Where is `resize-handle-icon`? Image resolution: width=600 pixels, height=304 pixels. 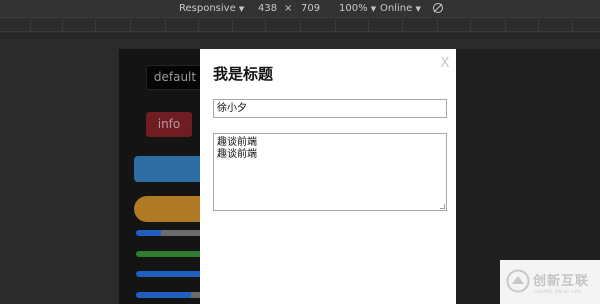 resize-handle-icon is located at coordinates (442, 206).